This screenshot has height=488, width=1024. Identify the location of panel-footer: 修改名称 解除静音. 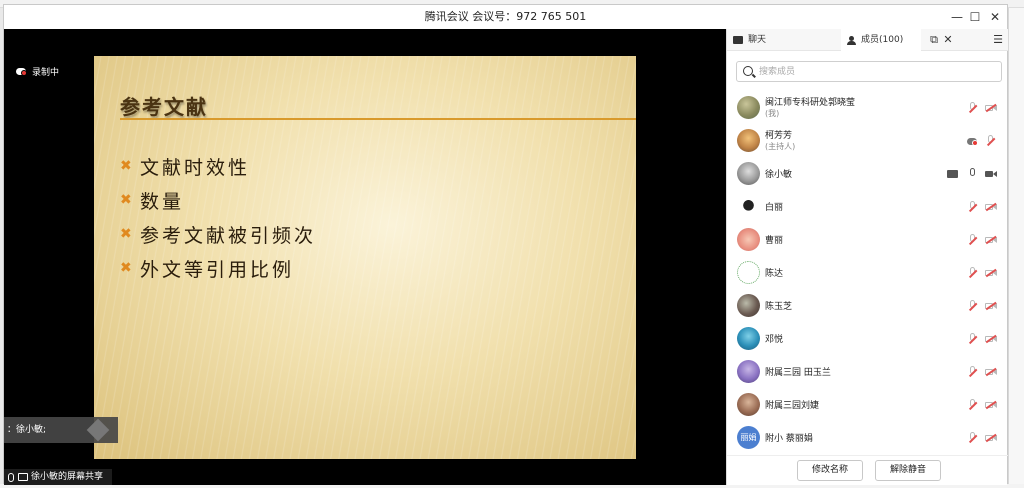
(867, 470).